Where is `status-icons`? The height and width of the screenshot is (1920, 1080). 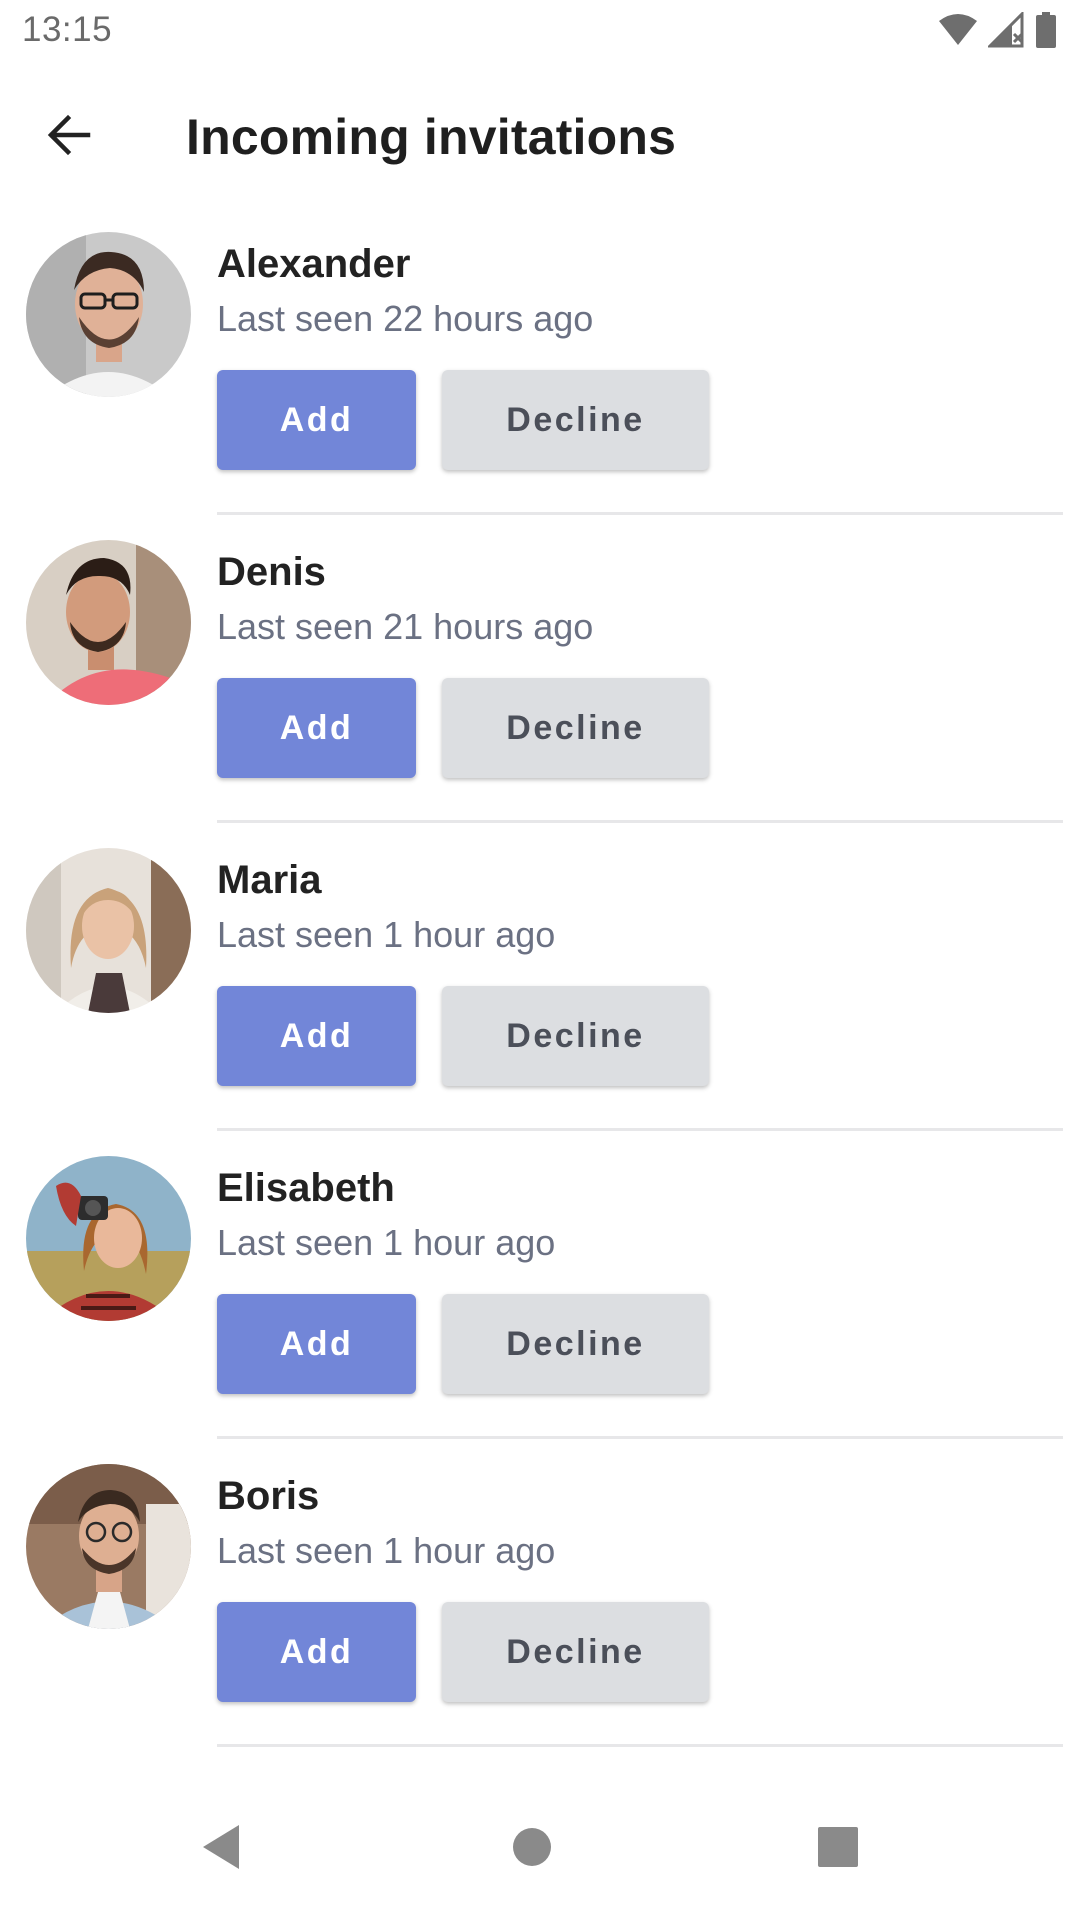
status-icons is located at coordinates (997, 30).